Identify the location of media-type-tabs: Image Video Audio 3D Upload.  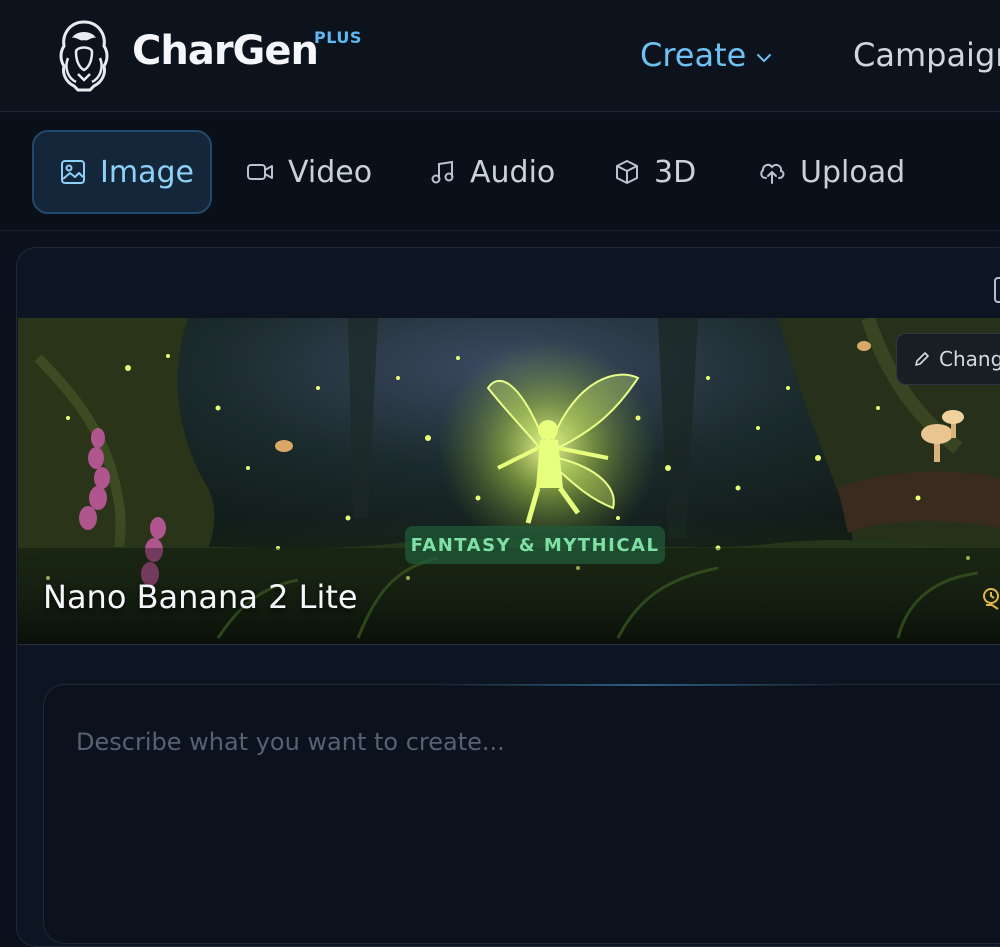
(500, 172).